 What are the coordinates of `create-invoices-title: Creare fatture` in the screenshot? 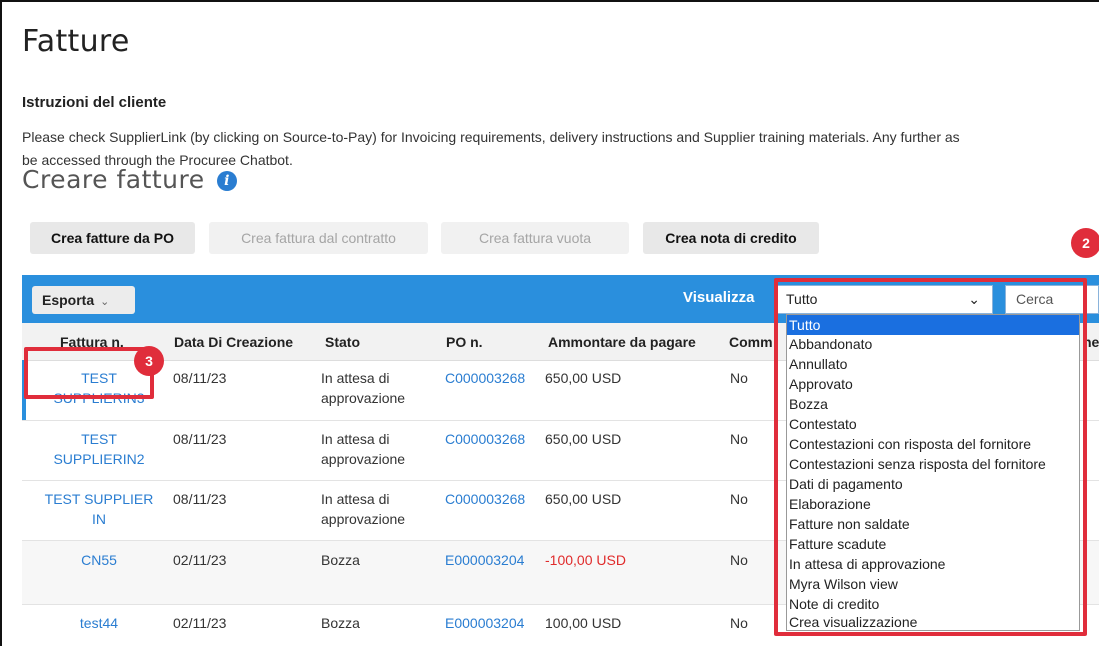 It's located at (113, 179).